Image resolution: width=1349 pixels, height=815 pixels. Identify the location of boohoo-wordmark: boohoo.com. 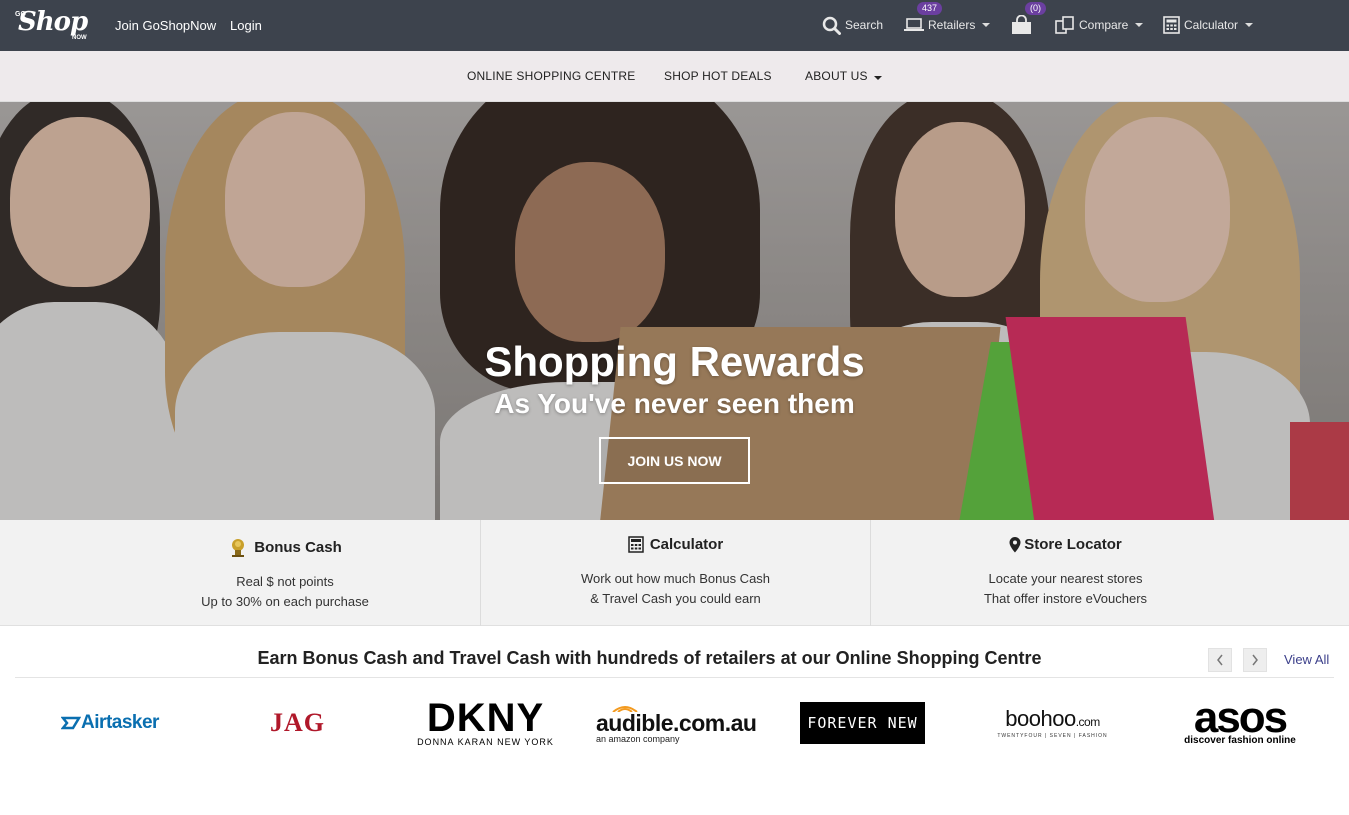
(1053, 719).